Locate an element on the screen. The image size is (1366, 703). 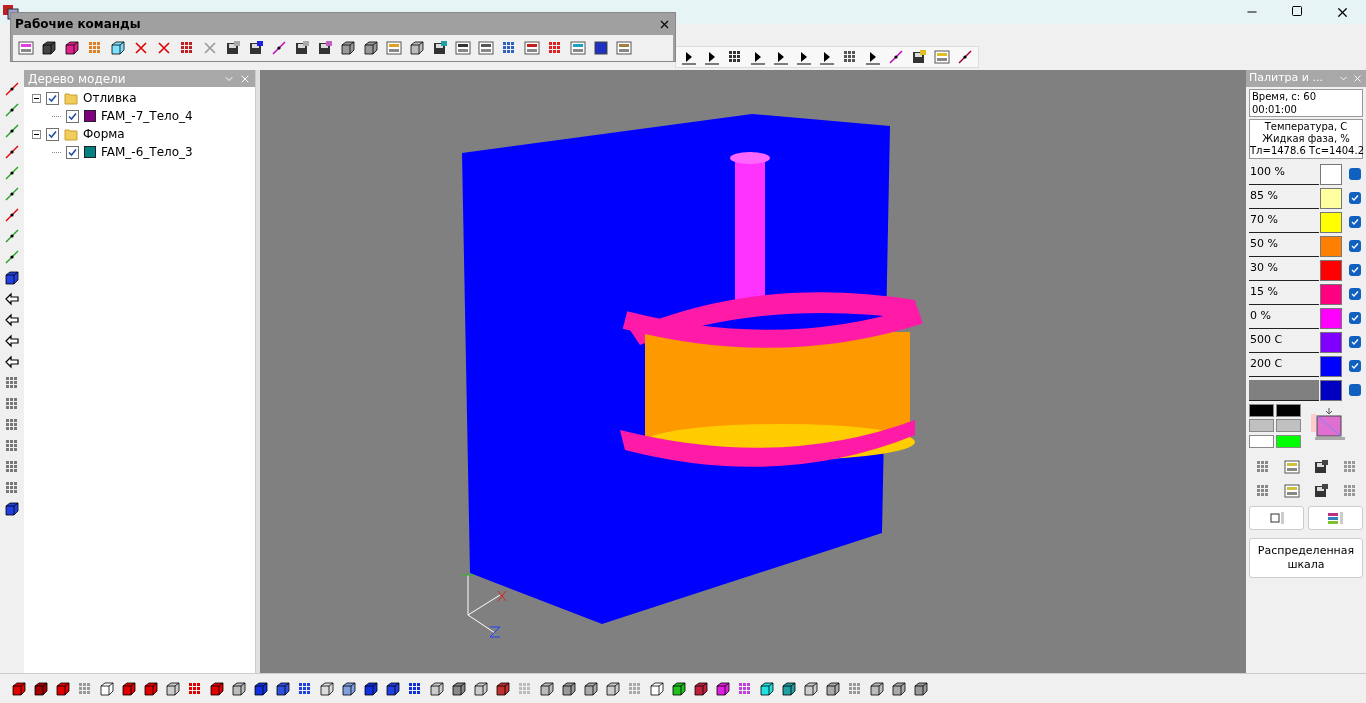
color-bars-button is located at coordinates (1335, 518).